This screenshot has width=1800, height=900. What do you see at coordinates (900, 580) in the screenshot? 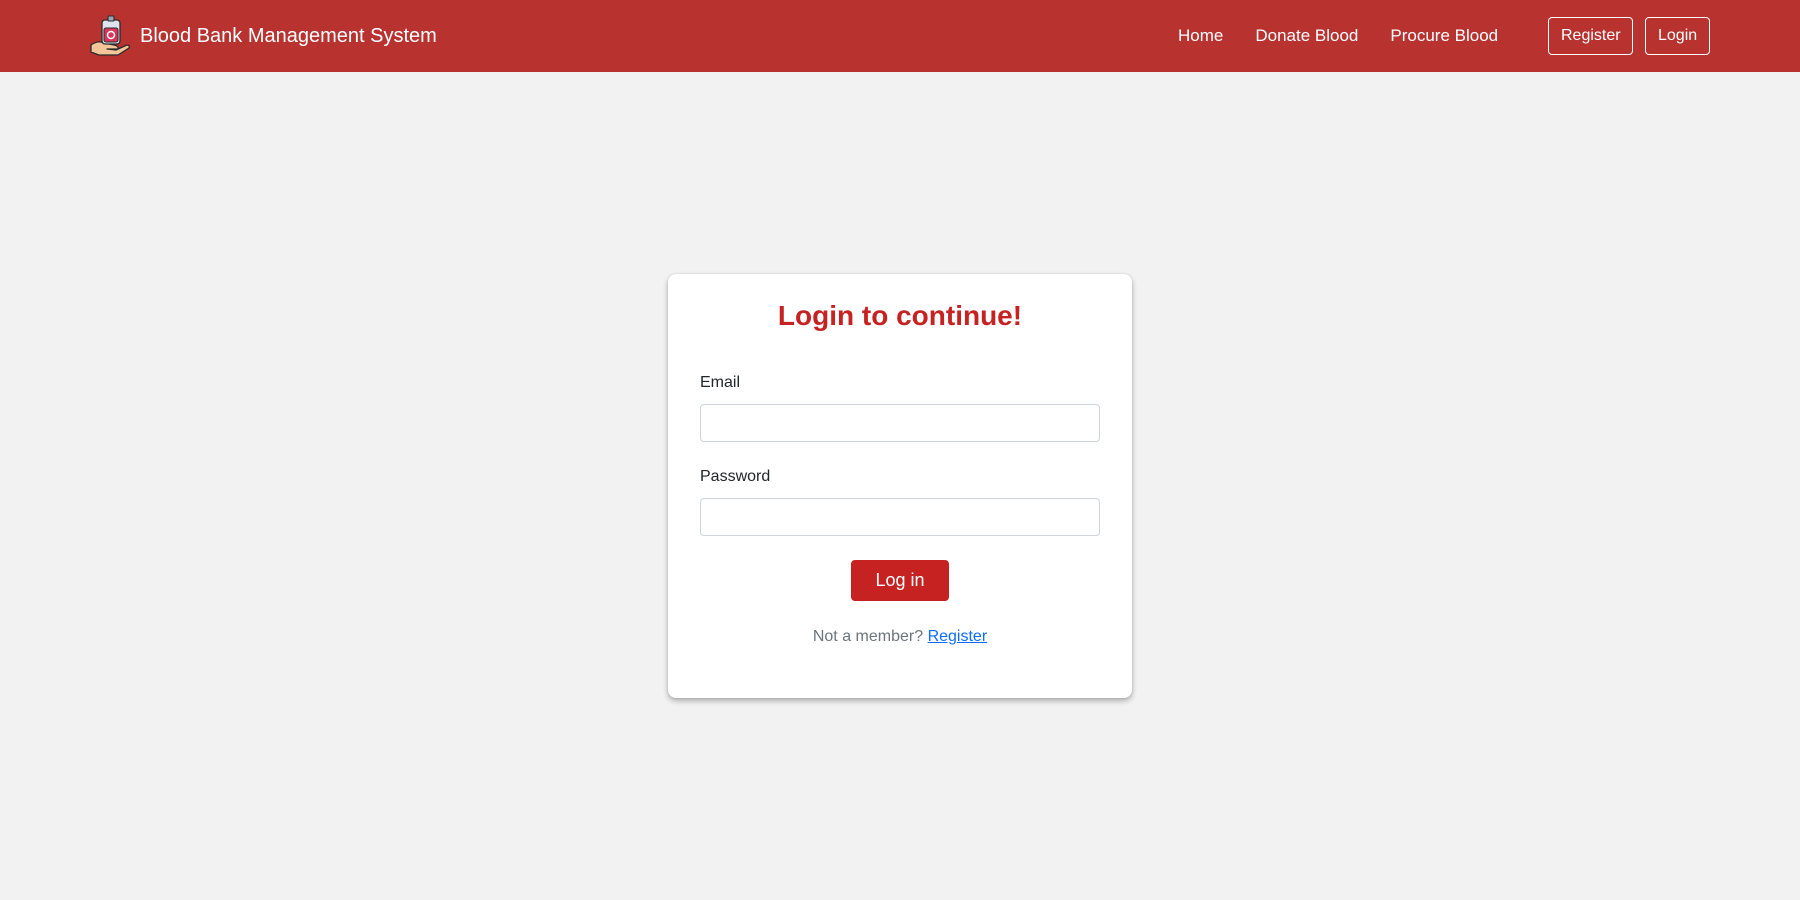
I see `log-in-button: Log in` at bounding box center [900, 580].